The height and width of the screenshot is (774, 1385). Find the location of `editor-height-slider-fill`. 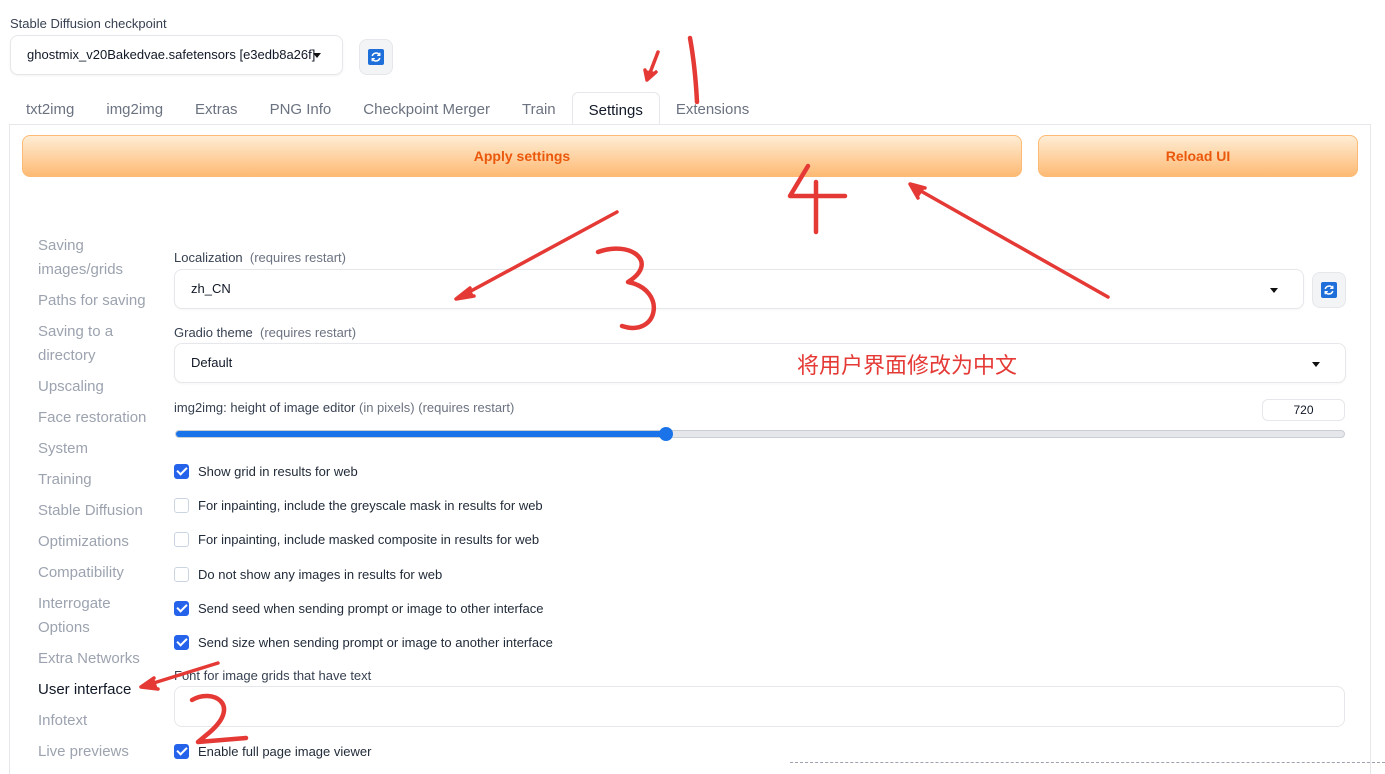

editor-height-slider-fill is located at coordinates (422, 434).